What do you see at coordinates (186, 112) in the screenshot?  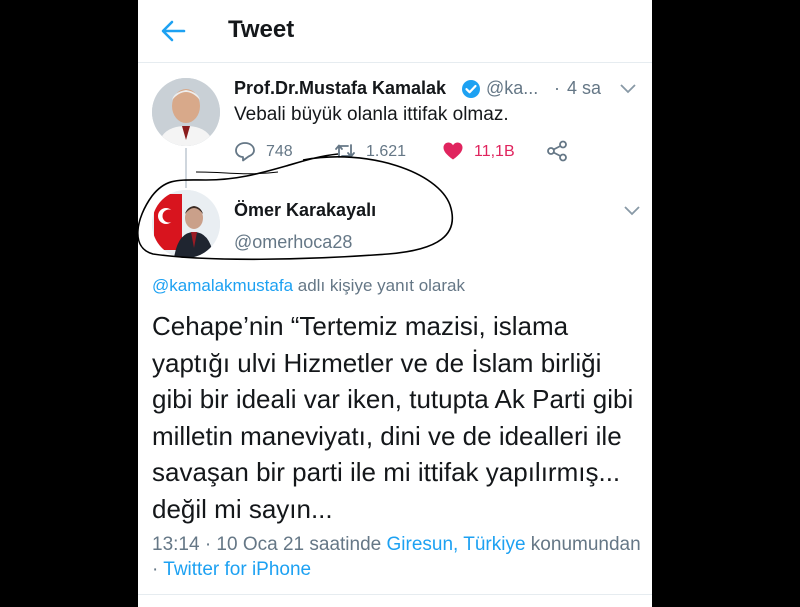 I see `avatar` at bounding box center [186, 112].